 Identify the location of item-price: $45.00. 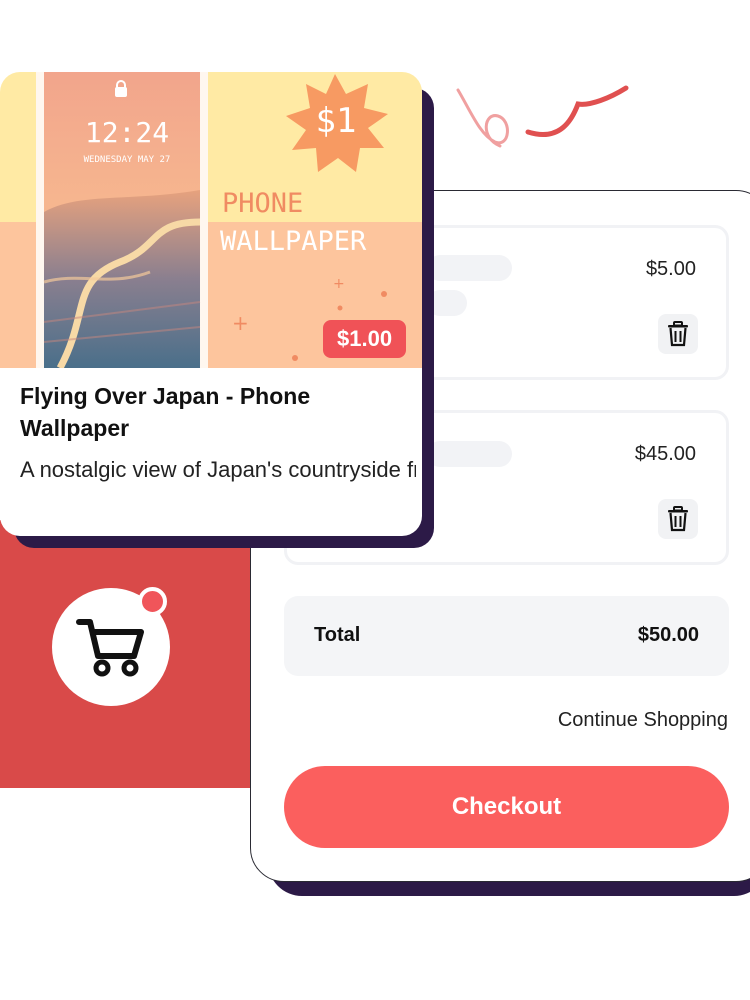
(665, 454).